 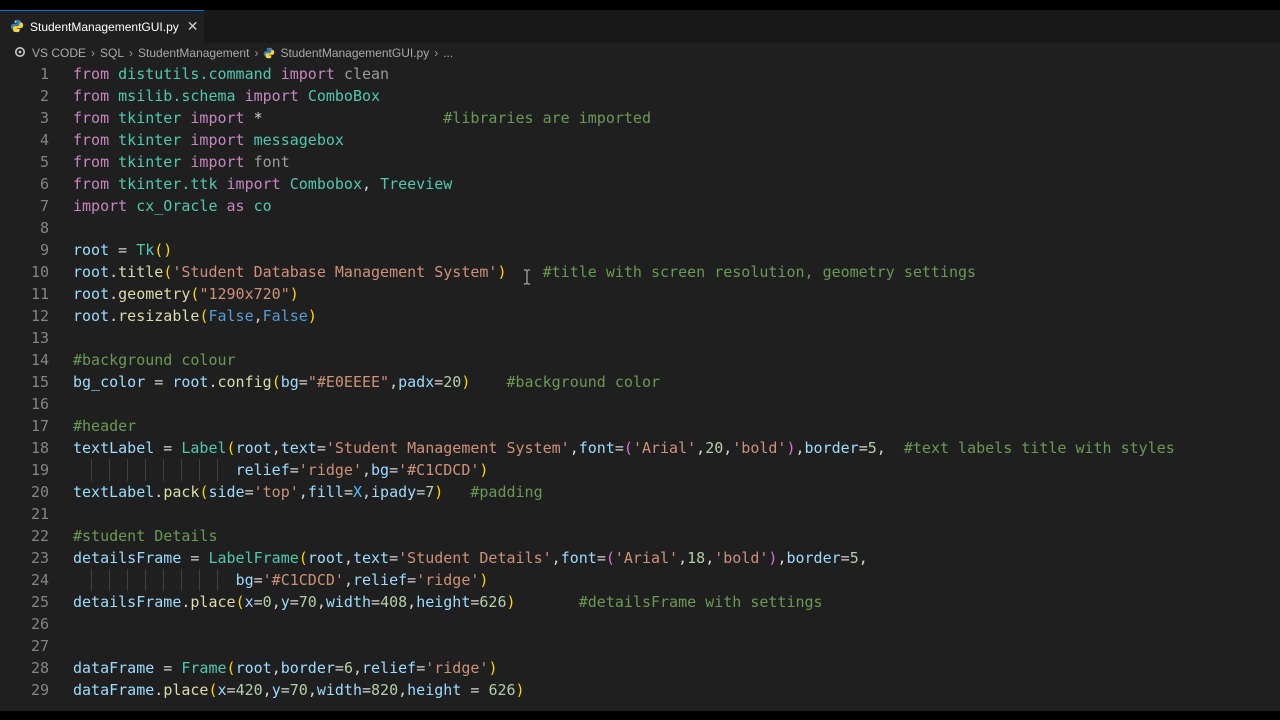 What do you see at coordinates (640, 250) in the screenshot?
I see `code-line: 9 root = Tk()` at bounding box center [640, 250].